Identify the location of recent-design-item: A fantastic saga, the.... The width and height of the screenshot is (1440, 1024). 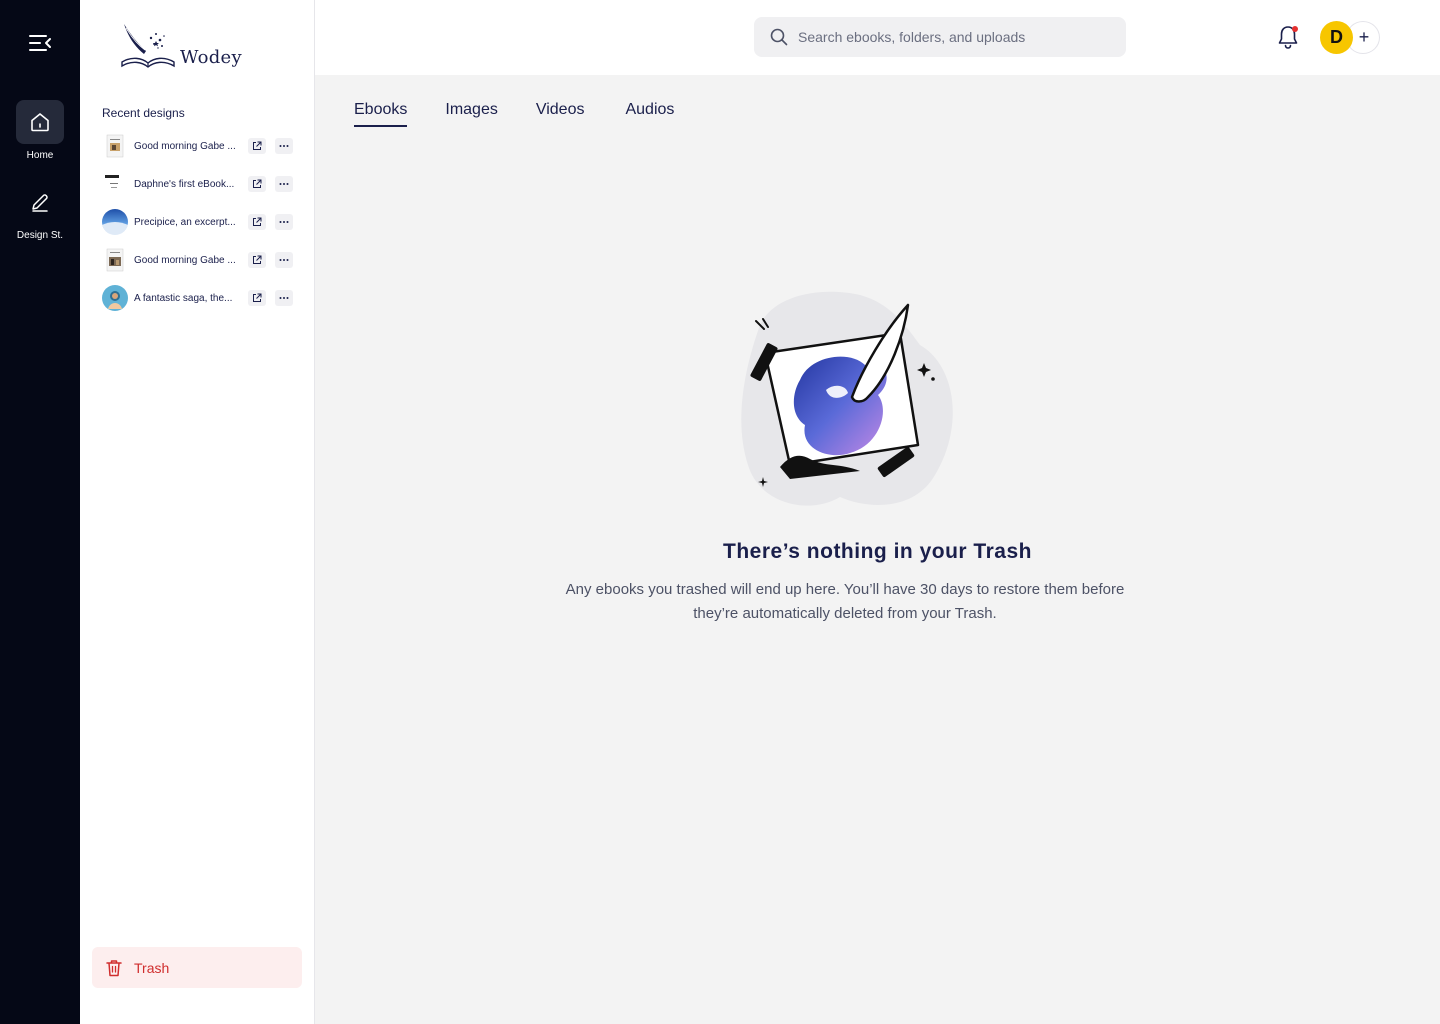
(198, 298).